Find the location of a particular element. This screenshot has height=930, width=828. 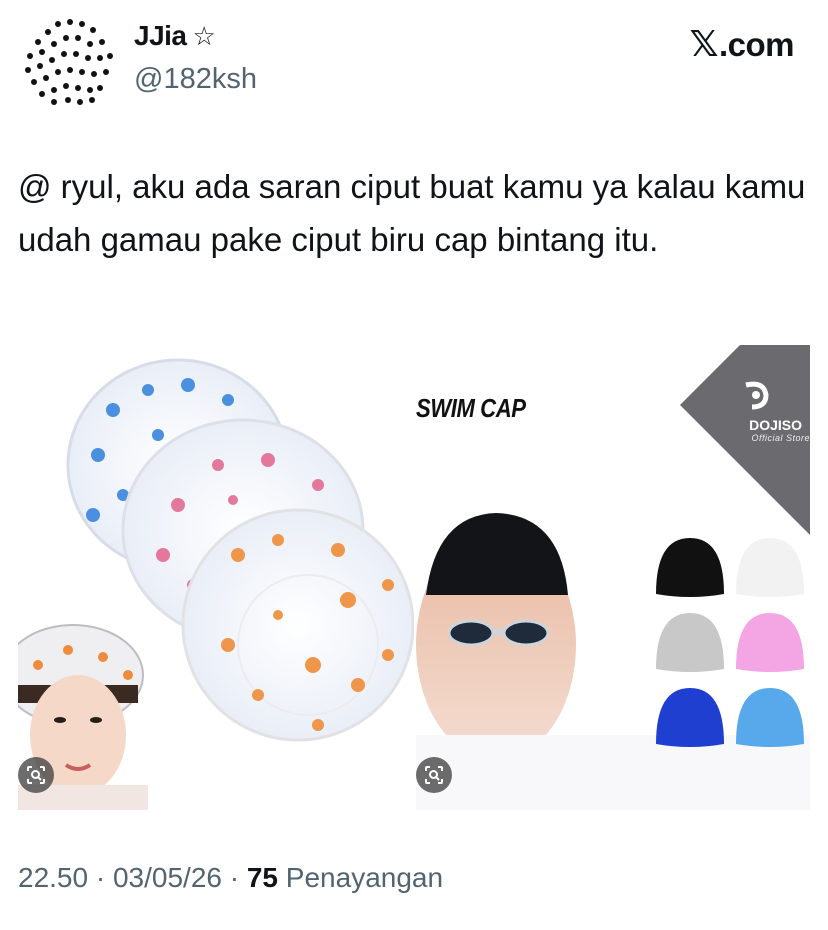

user-handle: @182ksh is located at coordinates (195, 79).